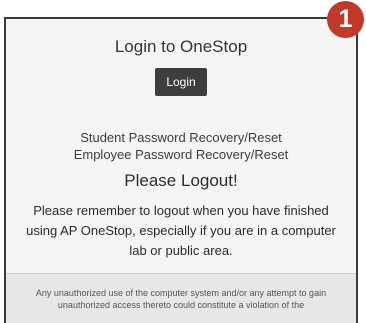  Describe the element at coordinates (345, 19) in the screenshot. I see `step-number-badge: 1` at that location.